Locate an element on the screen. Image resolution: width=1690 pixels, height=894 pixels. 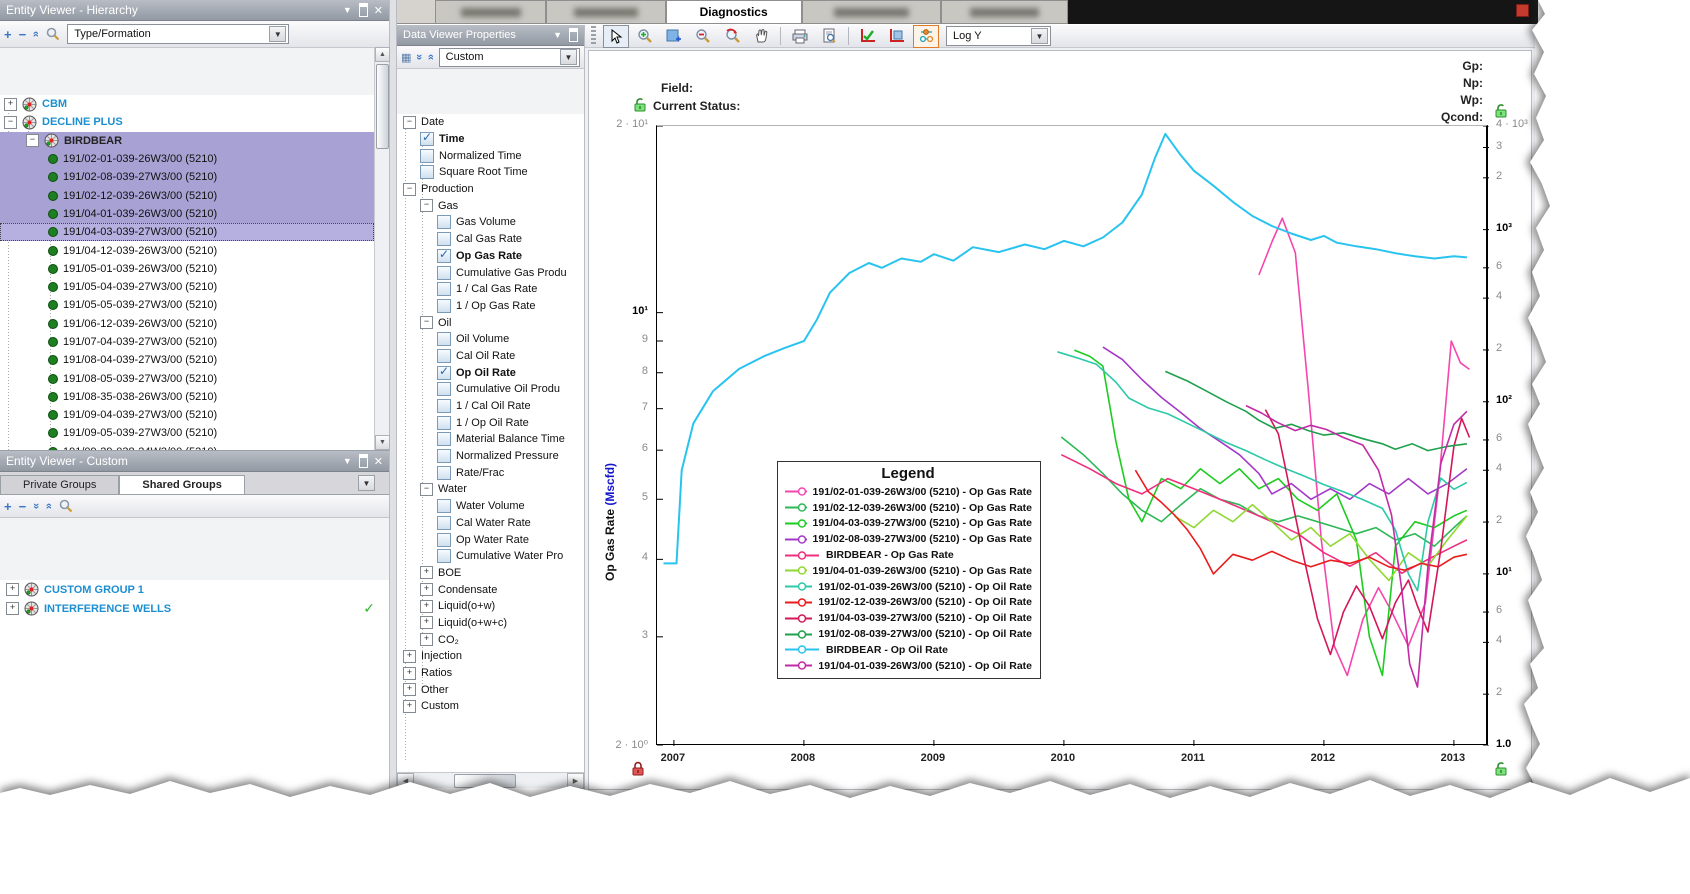
window-close-button is located at coordinates (1522, 10).